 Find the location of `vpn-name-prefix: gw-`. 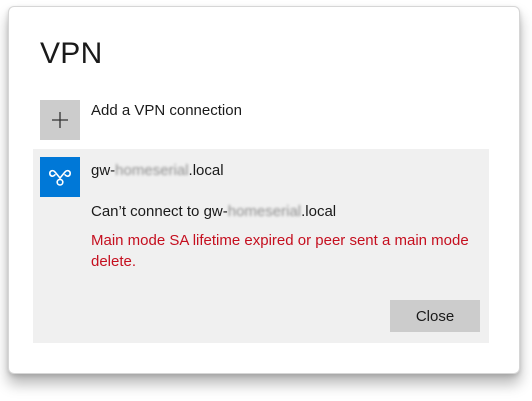

vpn-name-prefix: gw- is located at coordinates (103, 170).